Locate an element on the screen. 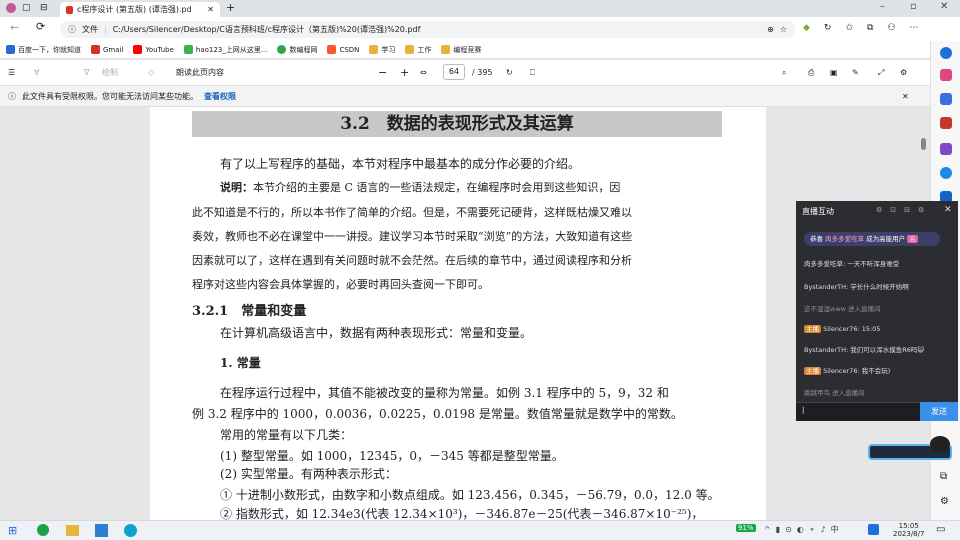 The width and height of the screenshot is (960, 540). external-link-icon: ⧉ is located at coordinates (943, 476).